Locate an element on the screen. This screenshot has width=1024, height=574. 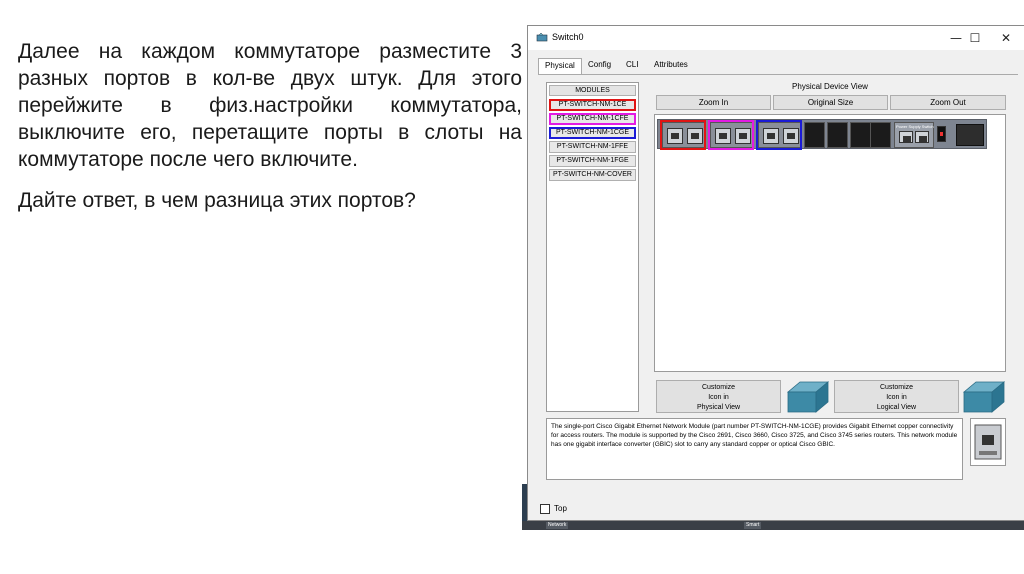
customize-logical-button: Customize Icon in Logical View is located at coordinates (896, 396).